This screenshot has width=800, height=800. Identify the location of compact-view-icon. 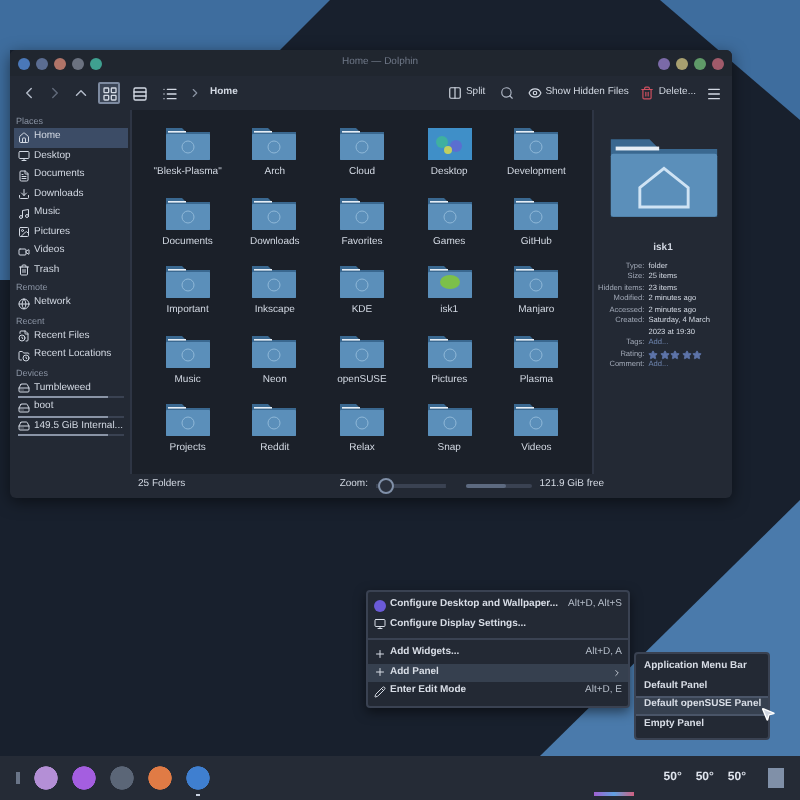
(139, 93).